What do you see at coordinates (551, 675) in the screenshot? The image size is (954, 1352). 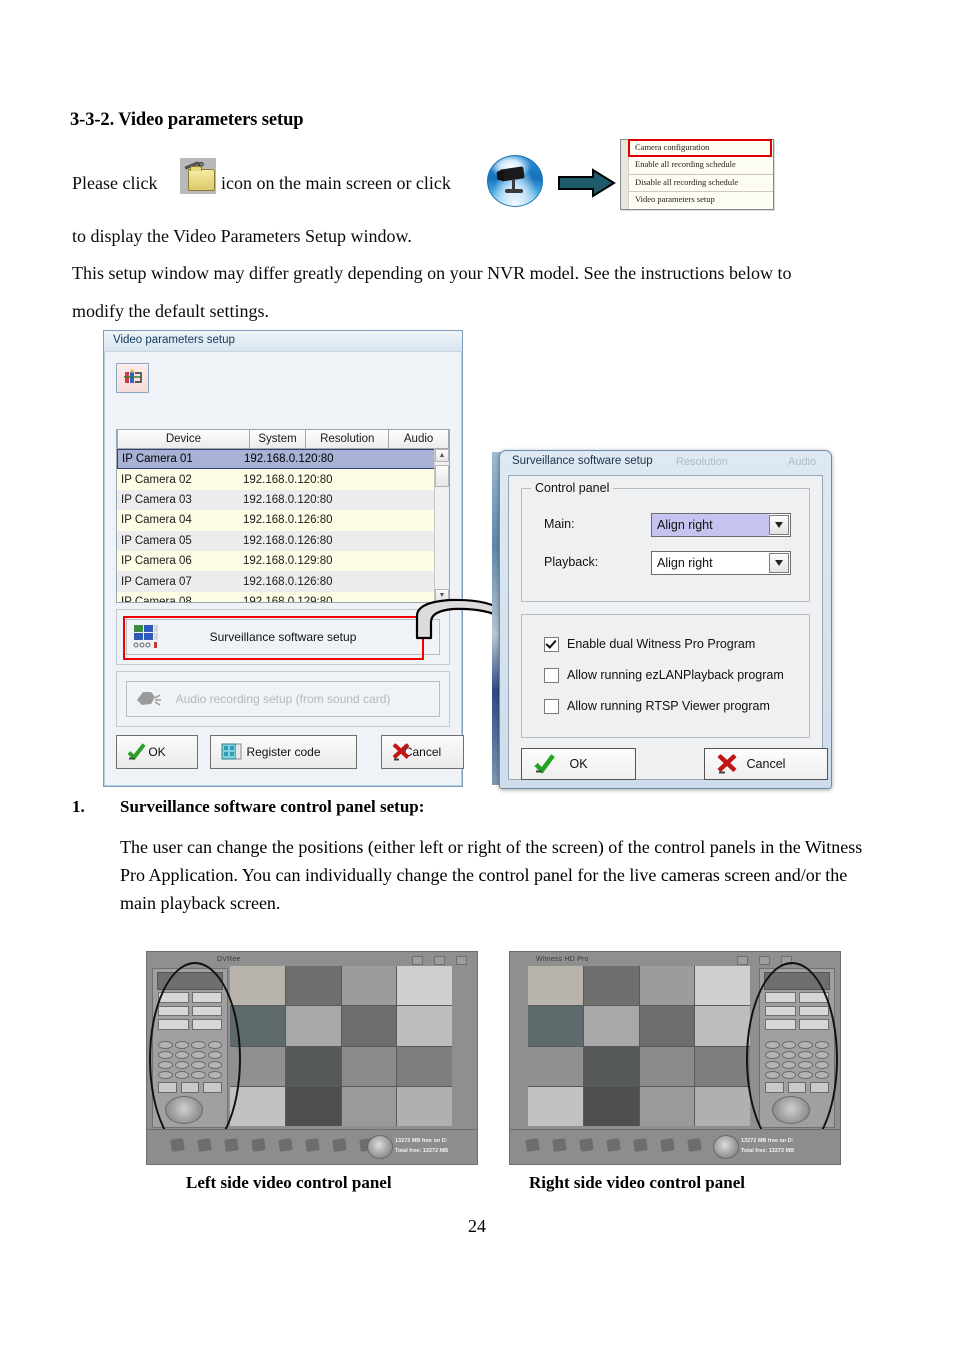 I see `checkbox-ezlanplayback` at bounding box center [551, 675].